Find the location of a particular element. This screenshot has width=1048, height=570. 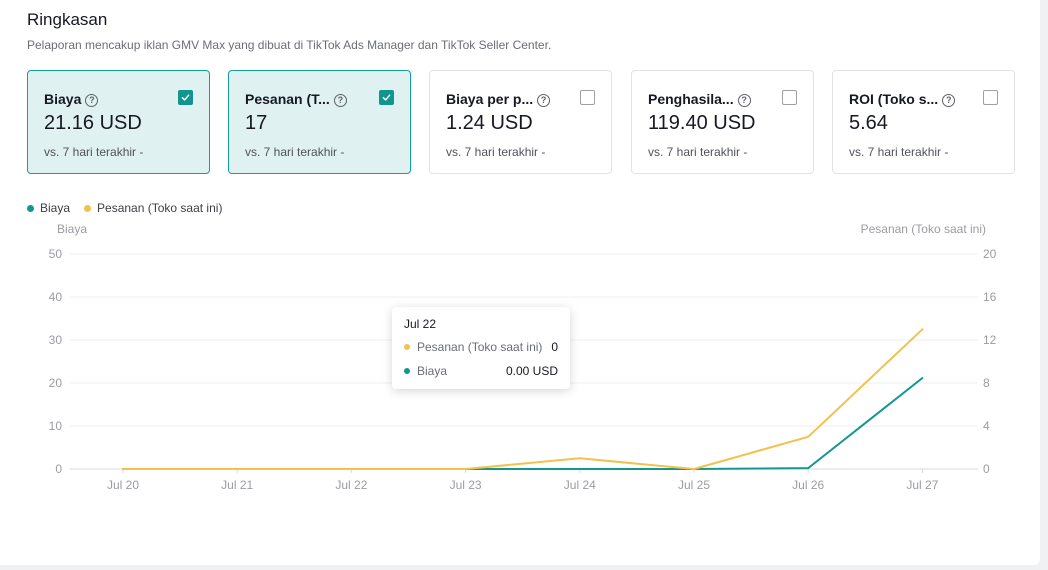

tooltip-series-value: 0 is located at coordinates (554, 347).